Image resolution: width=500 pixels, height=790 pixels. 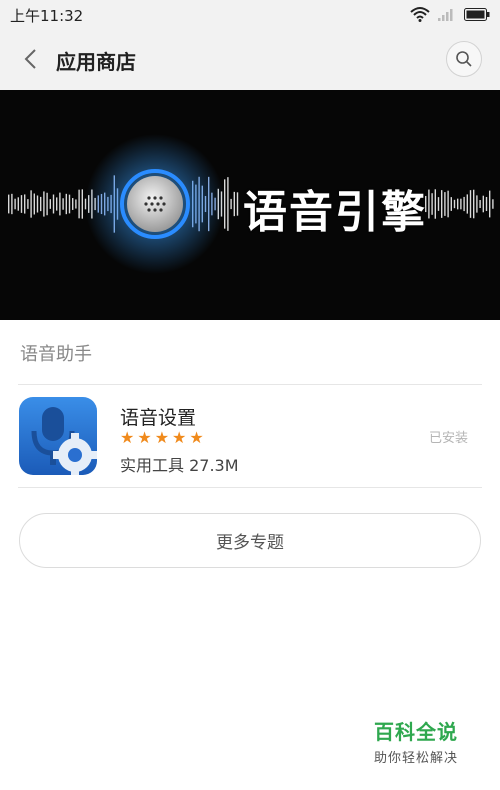 I want to click on microphone-gear-icon, so click(x=58, y=436).